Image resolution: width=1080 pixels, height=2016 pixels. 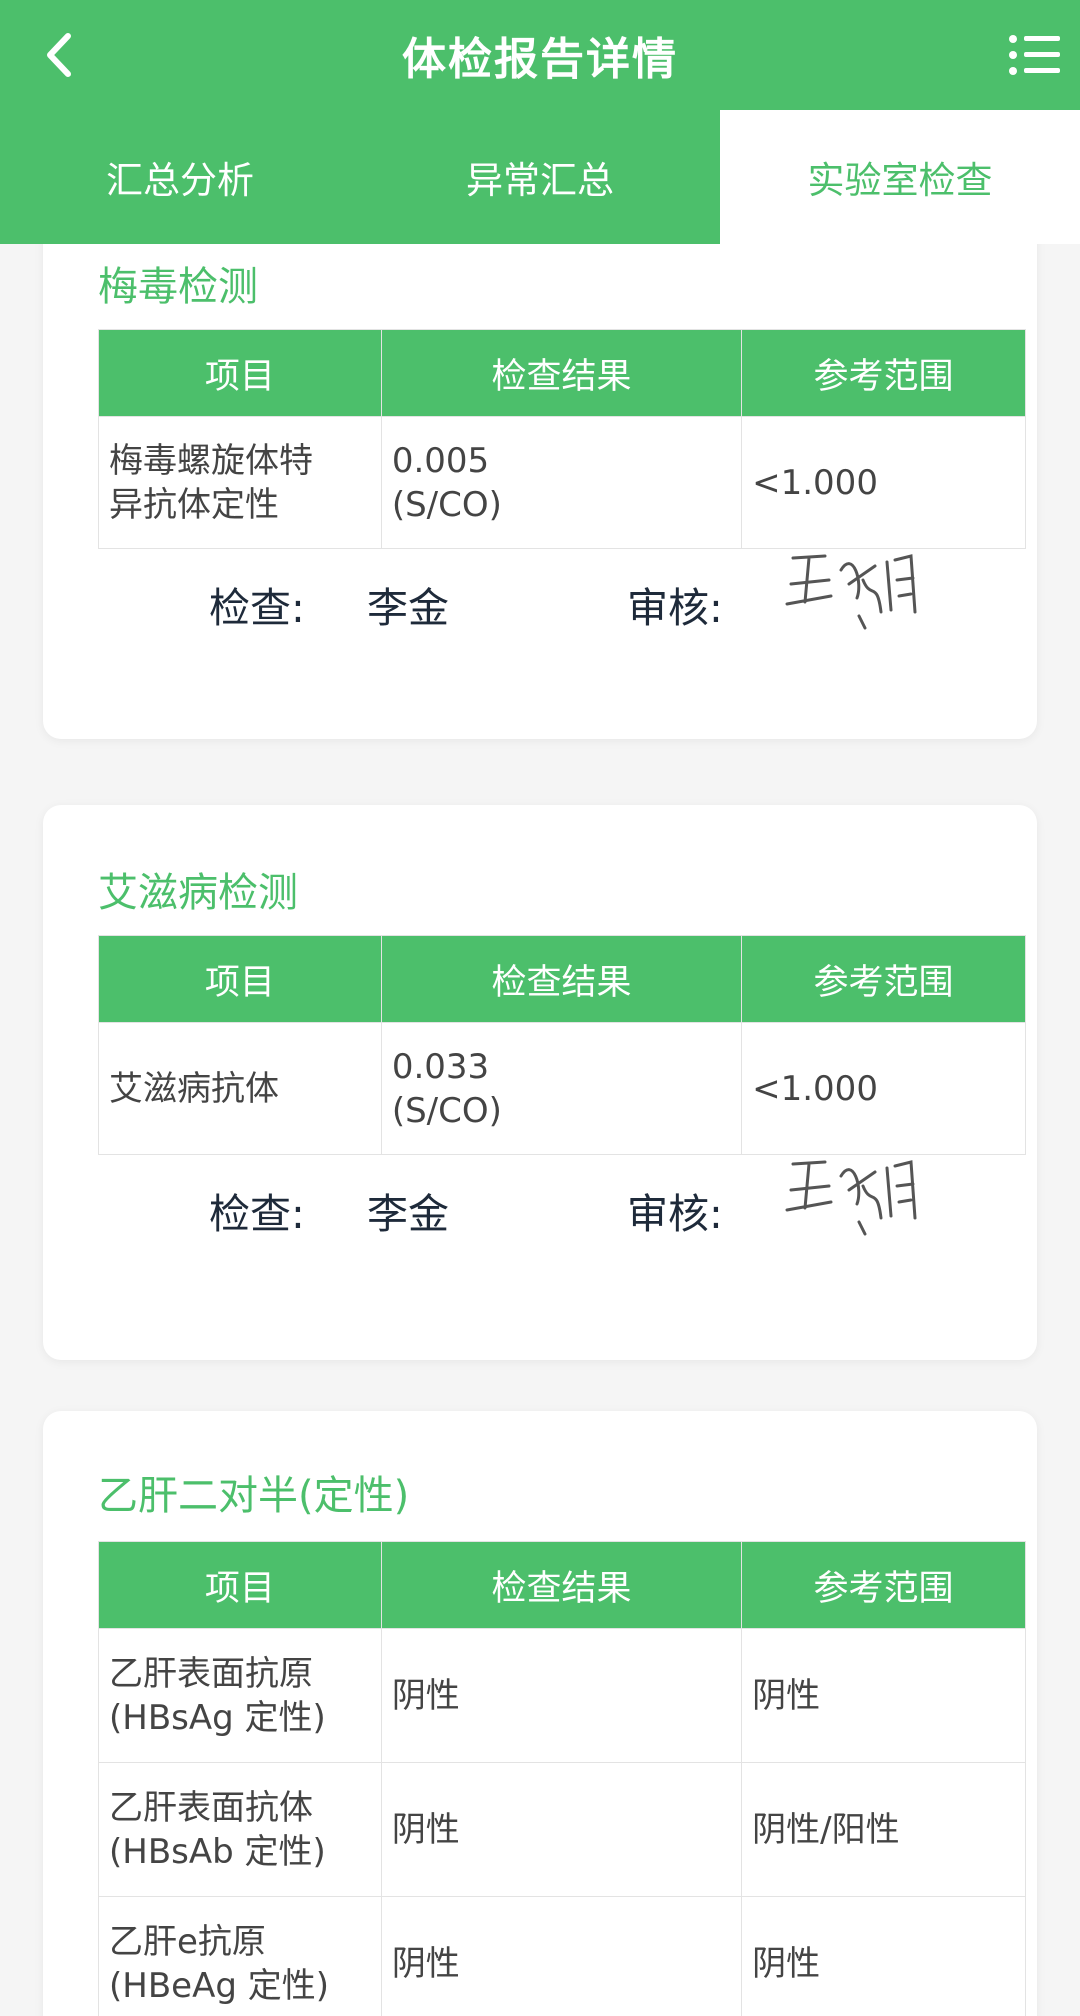 What do you see at coordinates (900, 177) in the screenshot?
I see `tab-lab-tests: 实验室检查` at bounding box center [900, 177].